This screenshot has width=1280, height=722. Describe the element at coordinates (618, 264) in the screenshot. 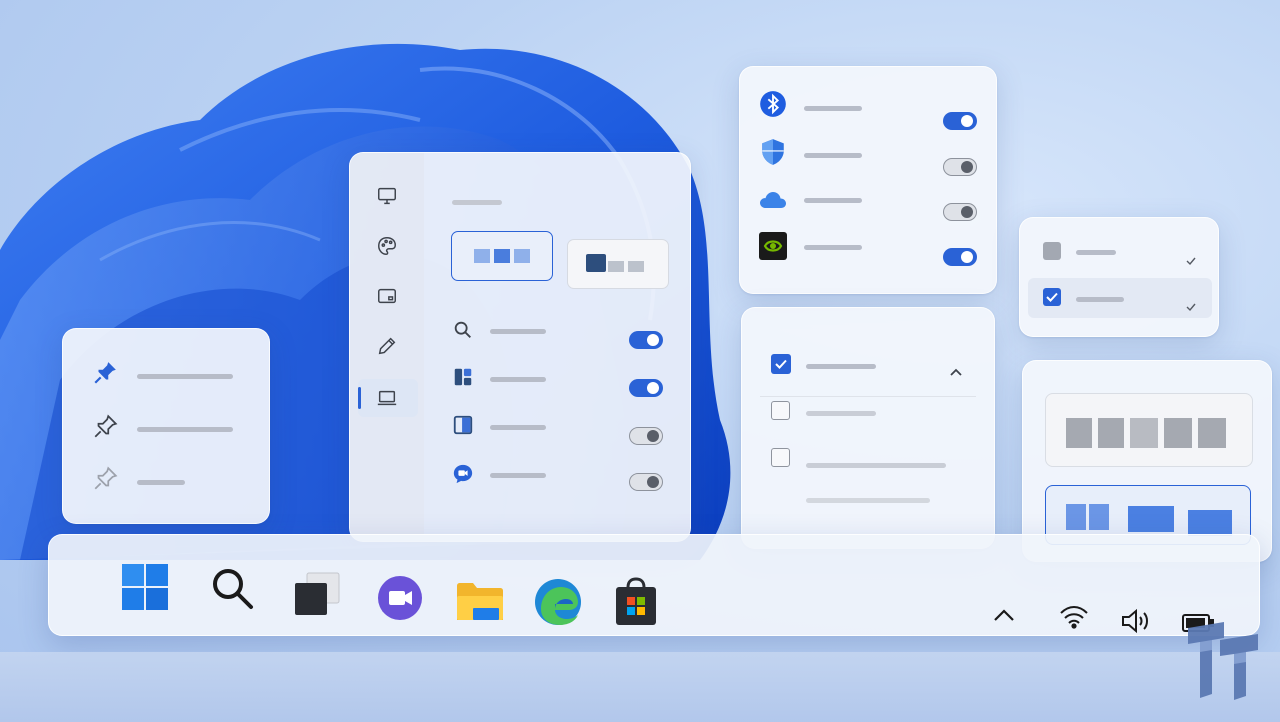

I see `layout-option-folder` at that location.